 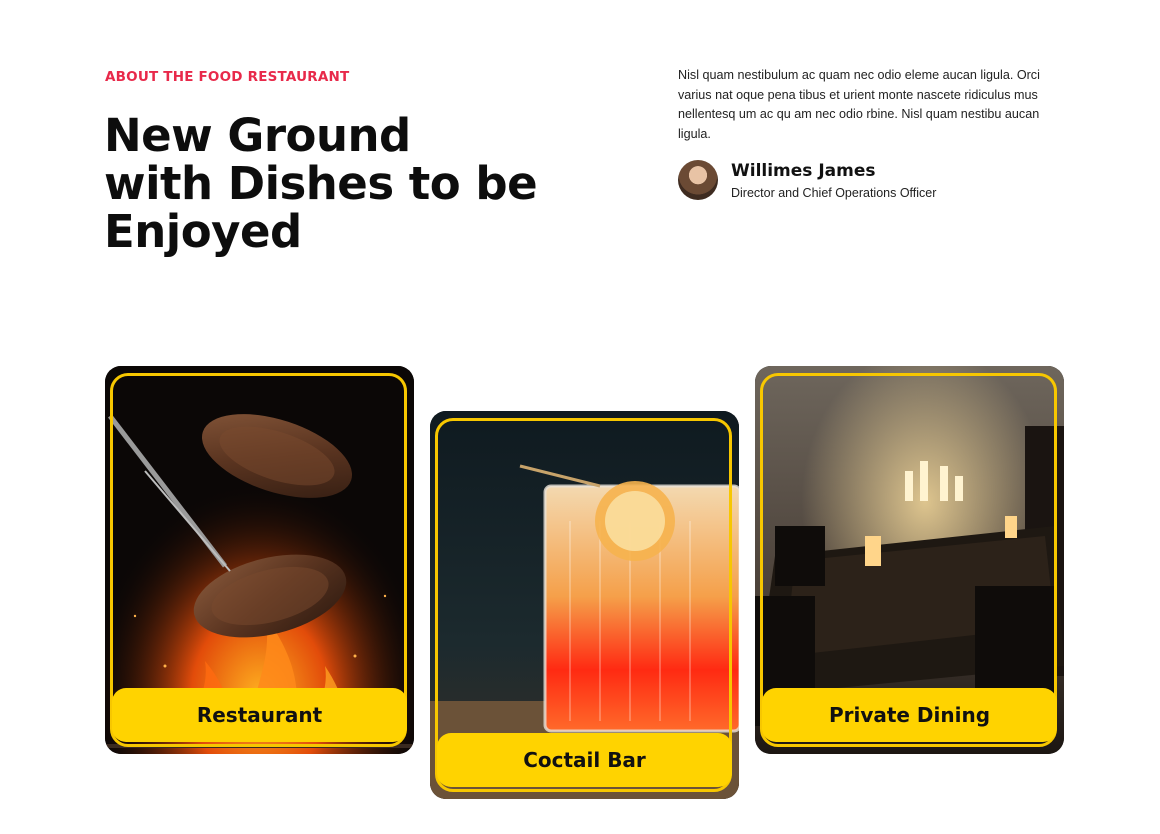 I want to click on author-name: Willimes James, so click(x=803, y=171).